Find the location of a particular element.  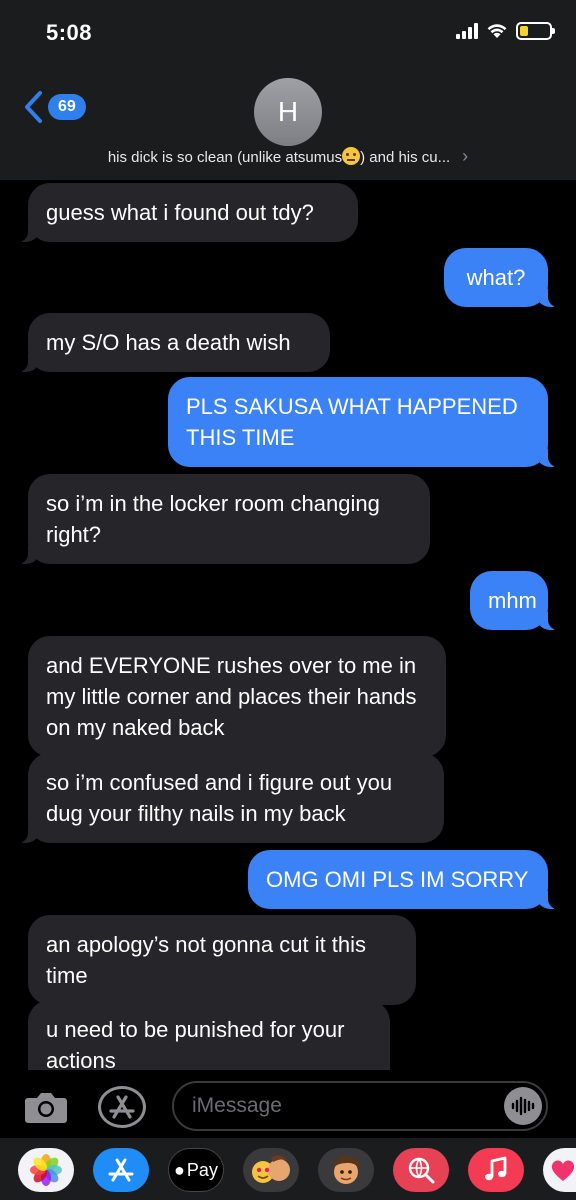

message-text: u need to be punished for your actions is located at coordinates (195, 1043).